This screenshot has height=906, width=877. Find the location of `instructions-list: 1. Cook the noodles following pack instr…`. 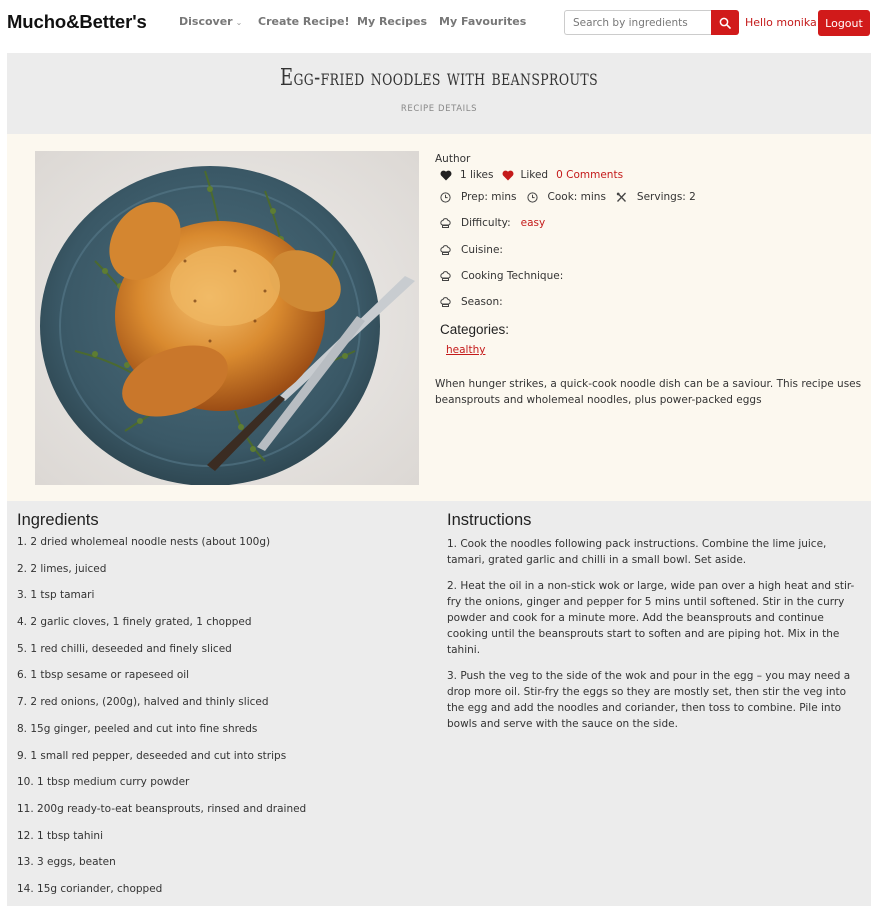

instructions-list: 1. Cook the noodles following pack instr… is located at coordinates (654, 639).